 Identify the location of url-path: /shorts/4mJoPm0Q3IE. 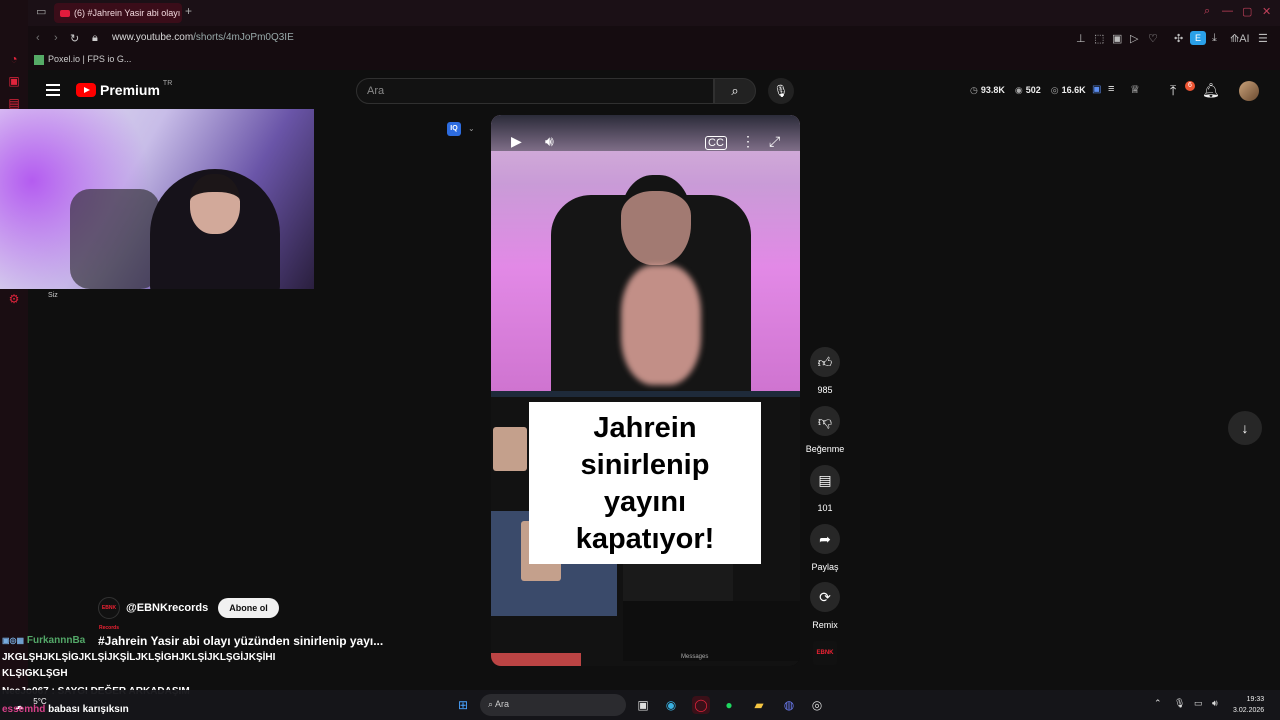
(243, 37).